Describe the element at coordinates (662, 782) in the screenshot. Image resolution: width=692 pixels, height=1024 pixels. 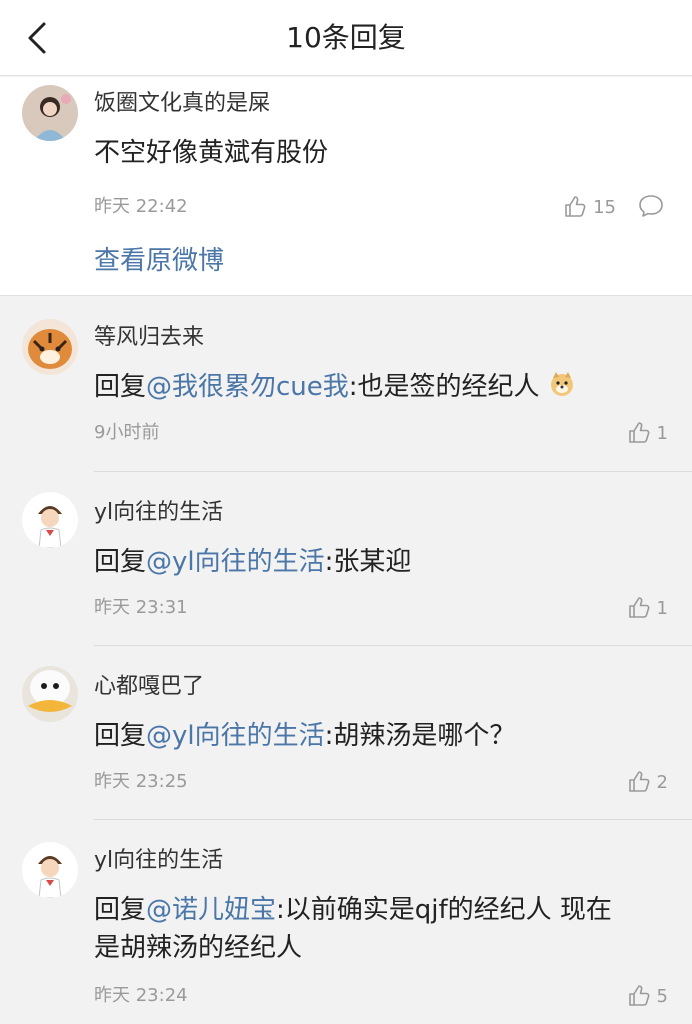
I see `like-count: 2` at that location.